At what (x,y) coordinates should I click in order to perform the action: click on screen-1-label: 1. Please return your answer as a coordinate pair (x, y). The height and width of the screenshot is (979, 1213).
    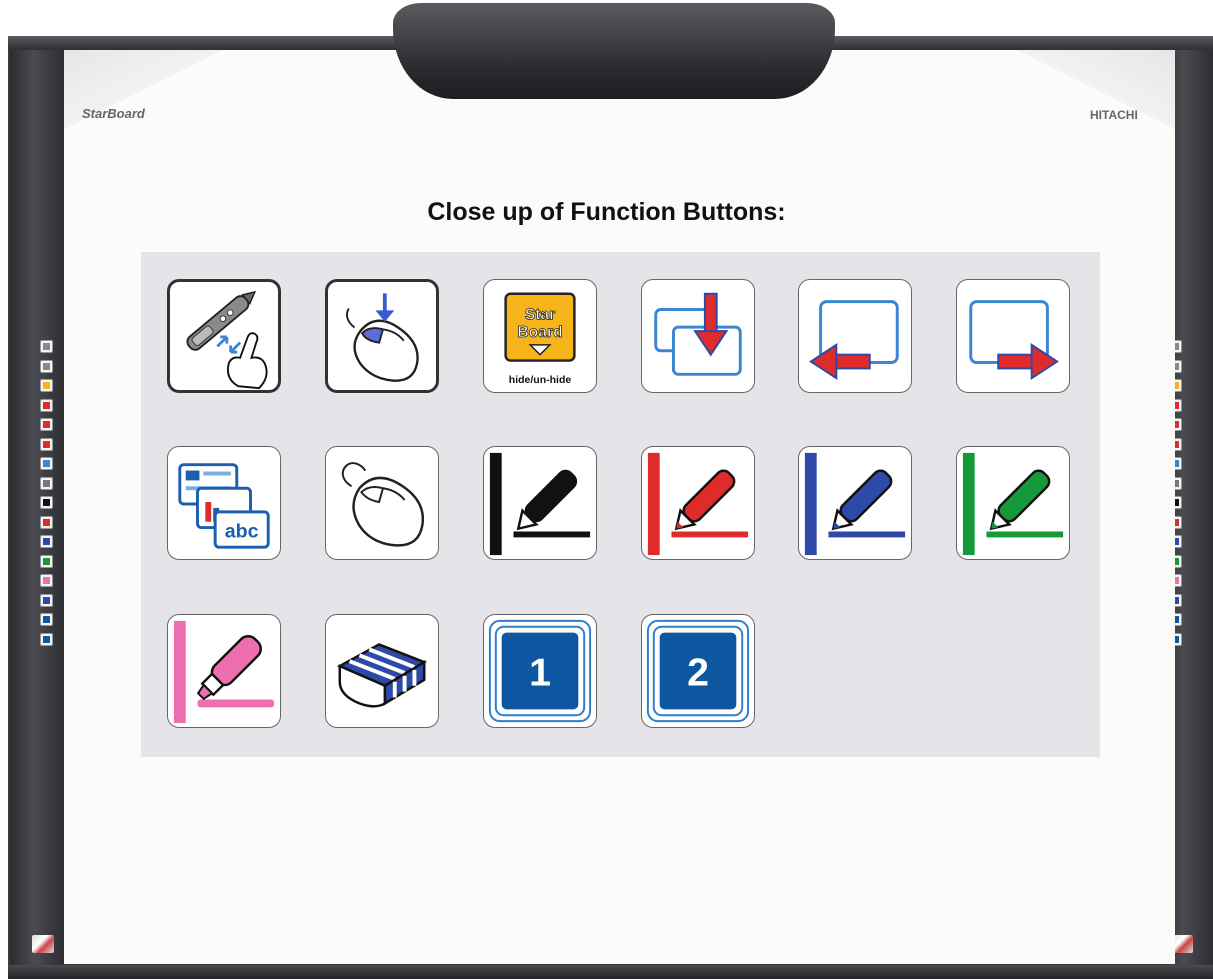
    Looking at the image, I should click on (540, 673).